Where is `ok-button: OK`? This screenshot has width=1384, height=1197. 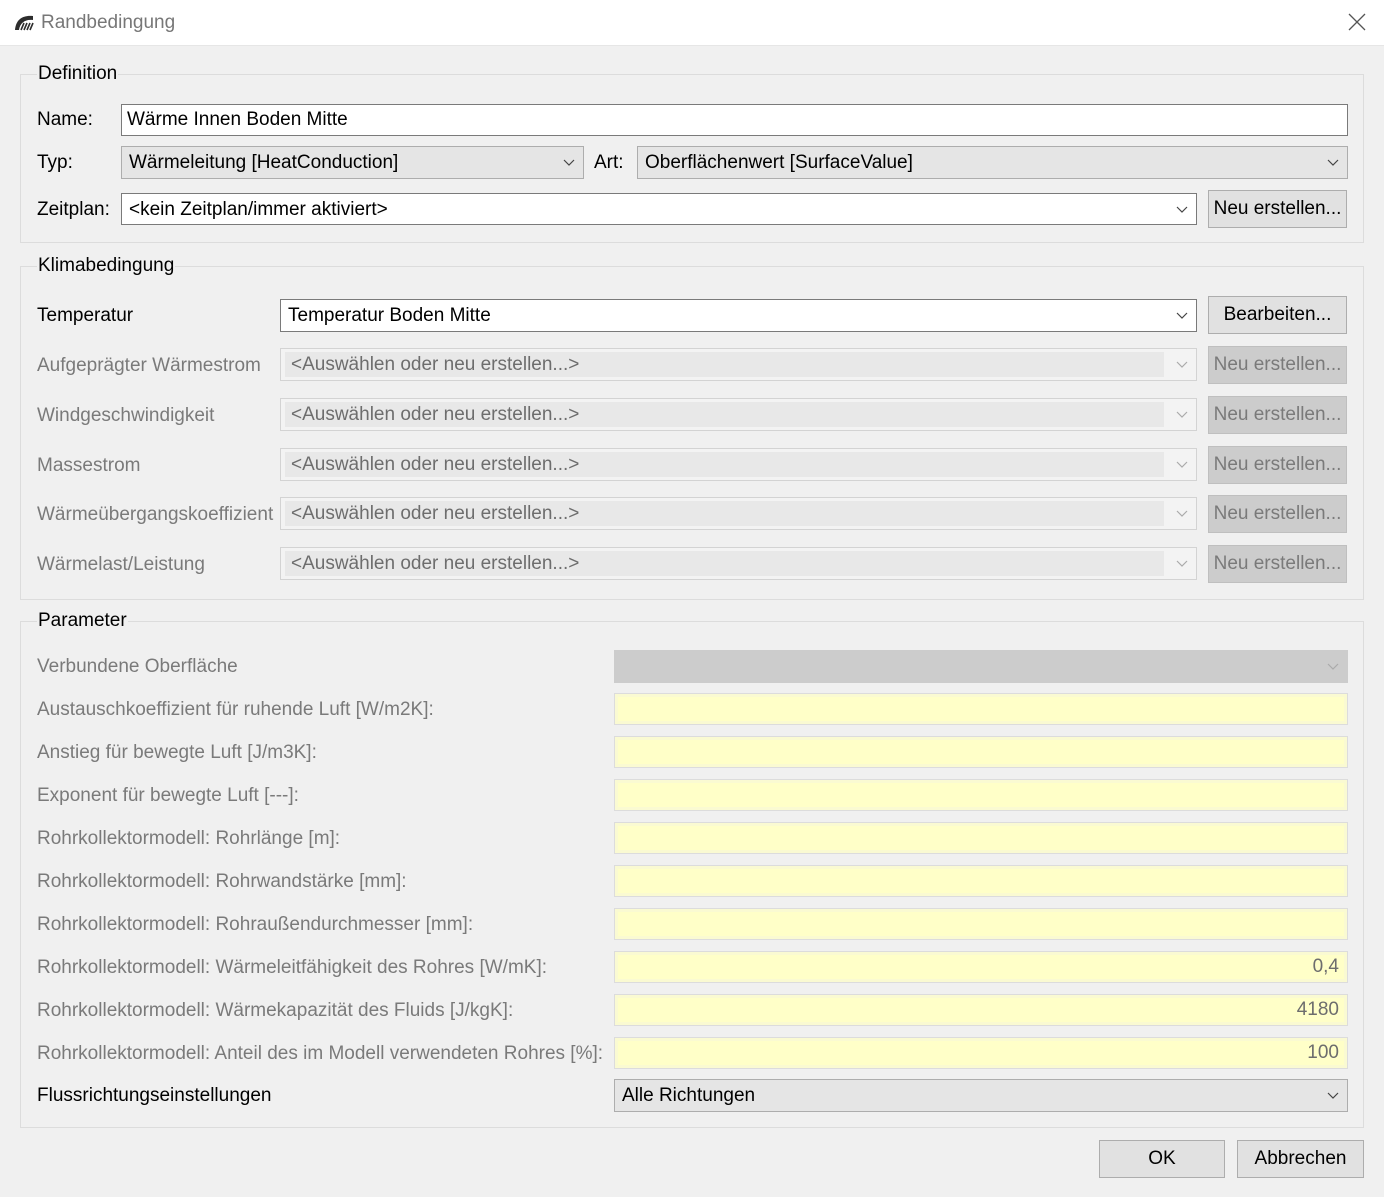
ok-button: OK is located at coordinates (1162, 1159).